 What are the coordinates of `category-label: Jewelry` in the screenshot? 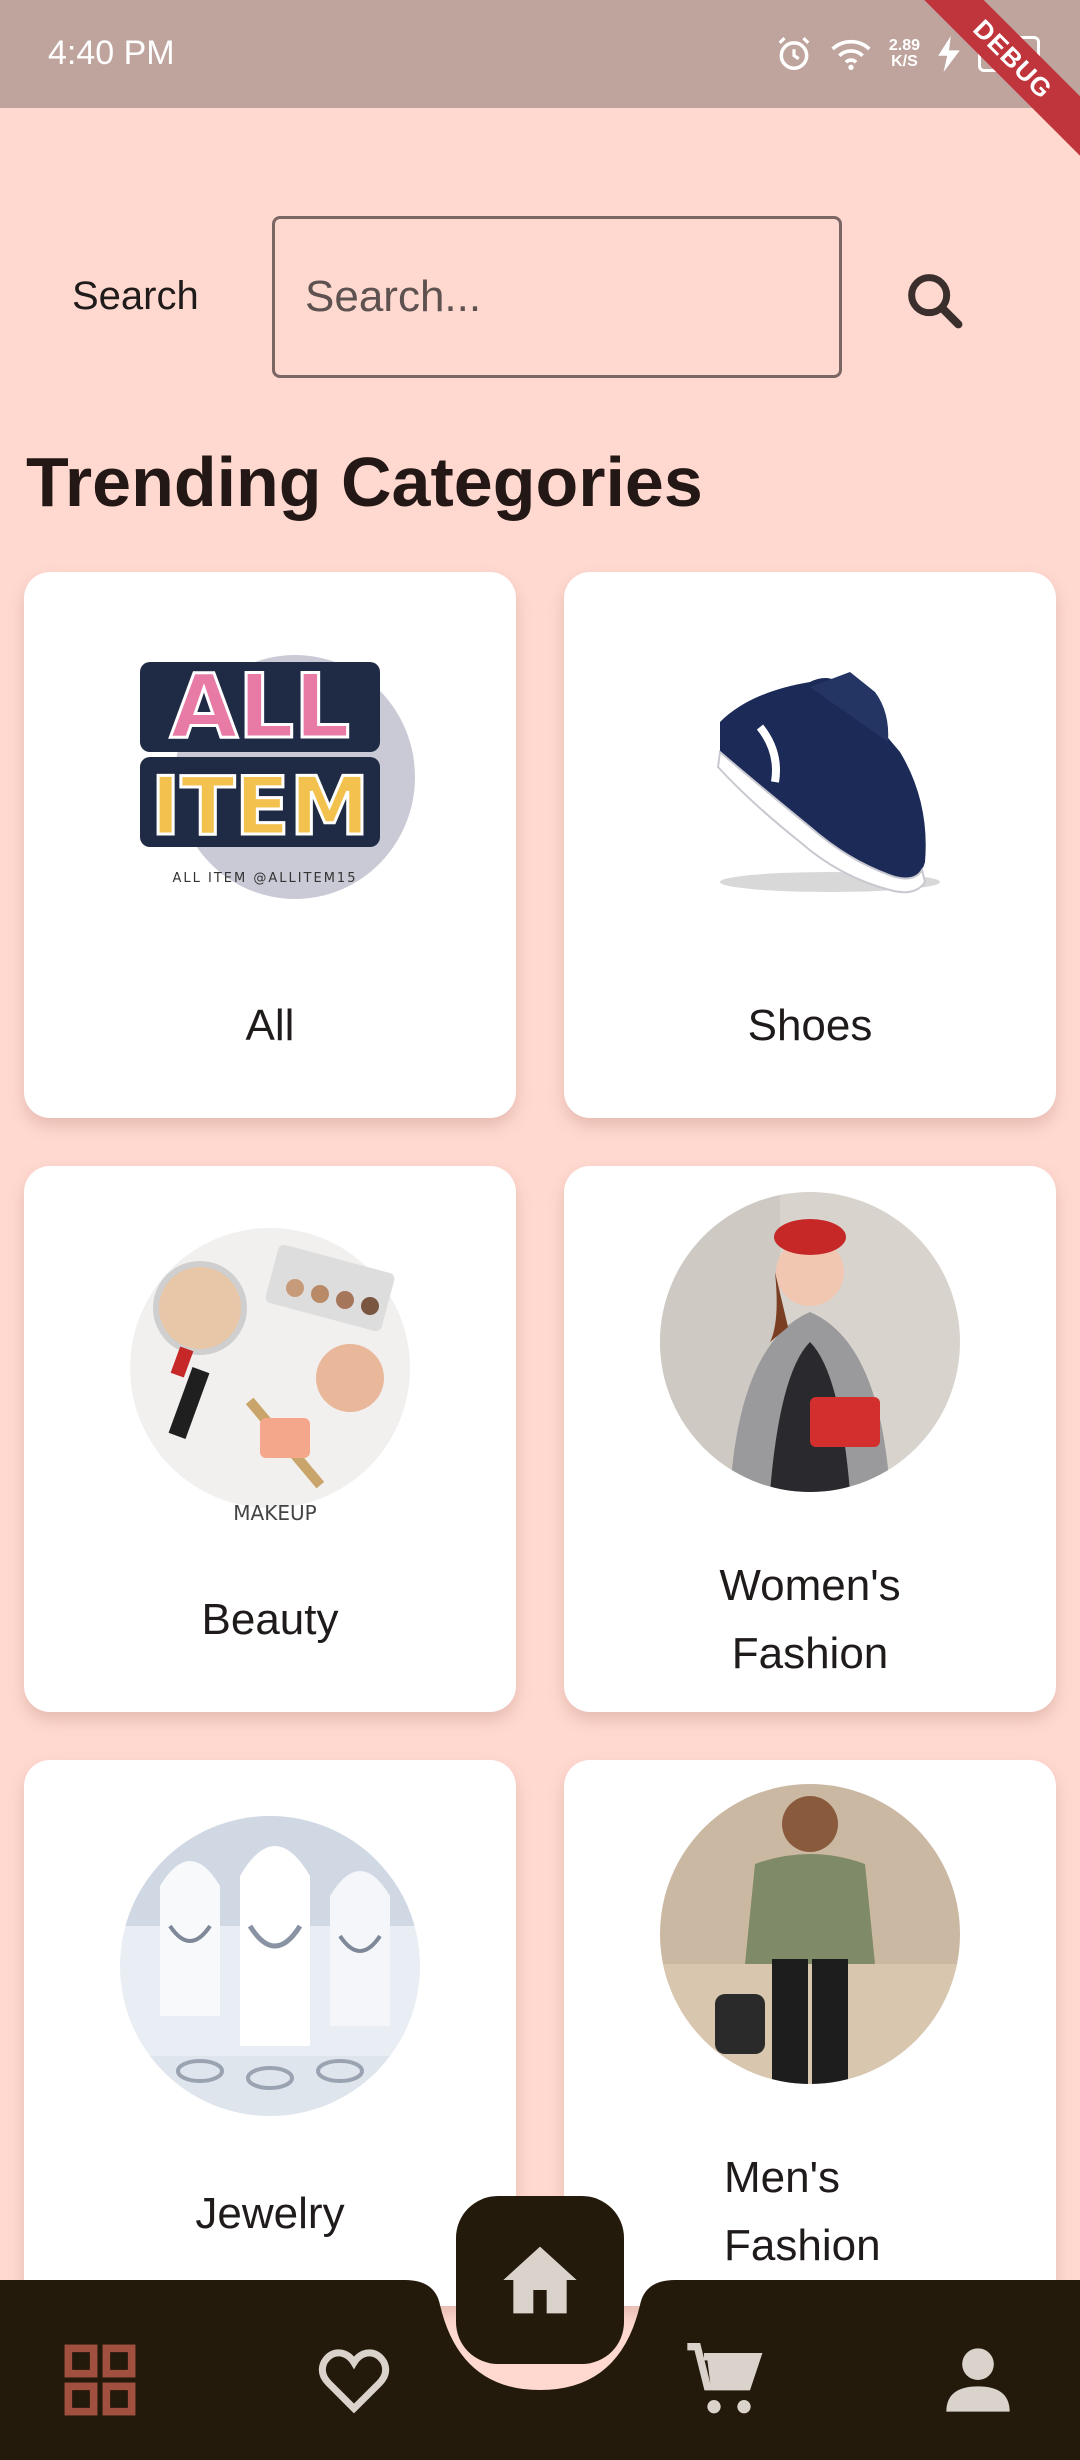 It's located at (270, 2213).